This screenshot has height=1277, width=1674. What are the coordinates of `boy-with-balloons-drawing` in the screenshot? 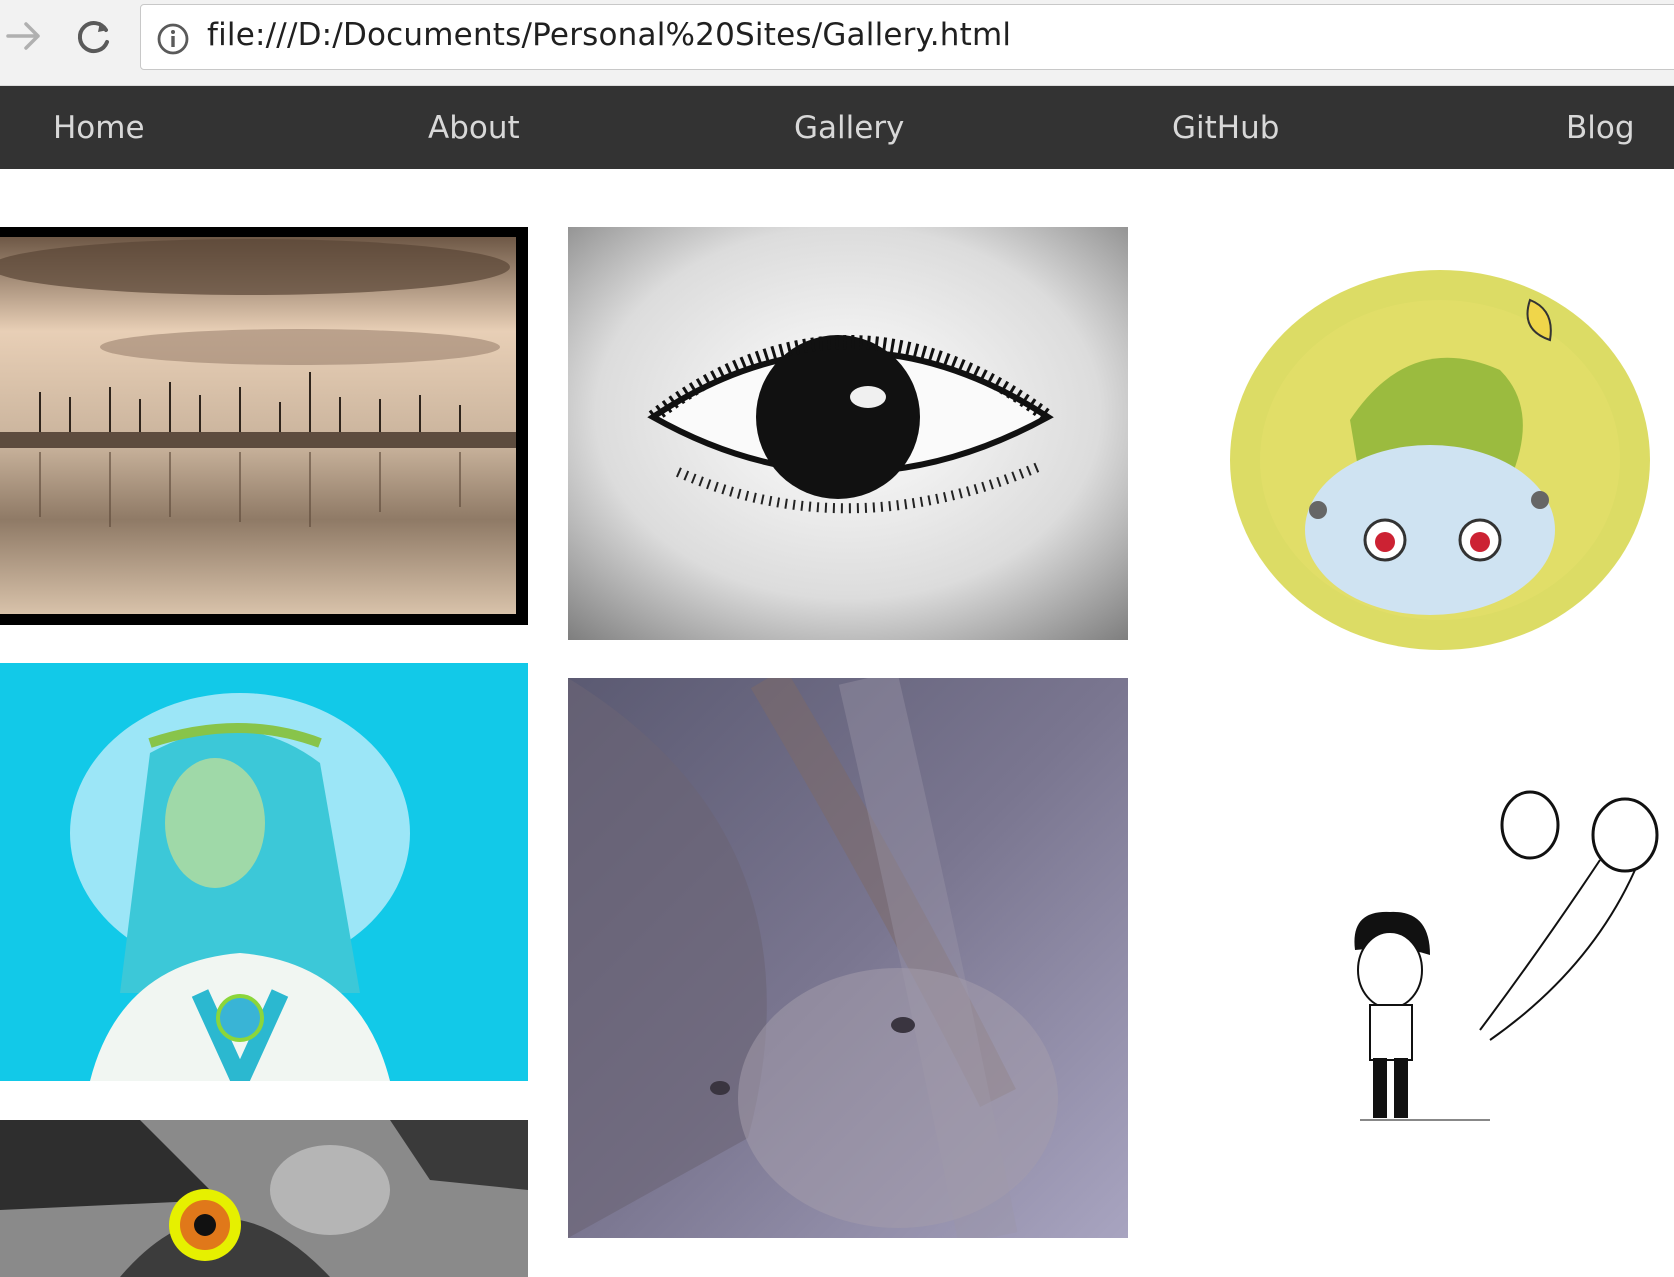 It's located at (1427, 990).